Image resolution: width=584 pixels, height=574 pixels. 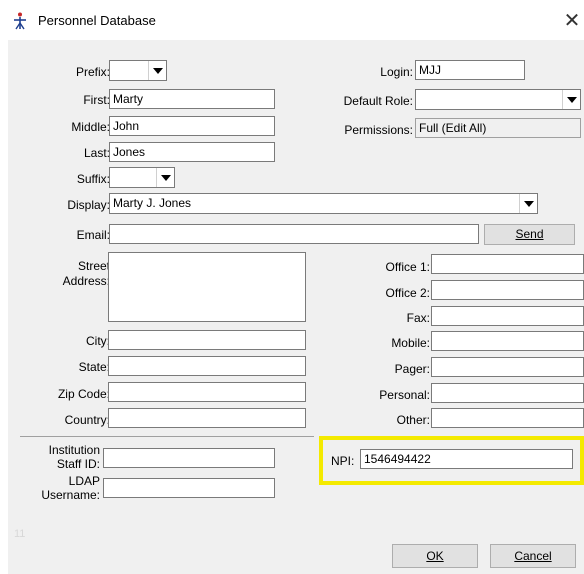 What do you see at coordinates (404, 395) in the screenshot?
I see `personal-label: Personal:` at bounding box center [404, 395].